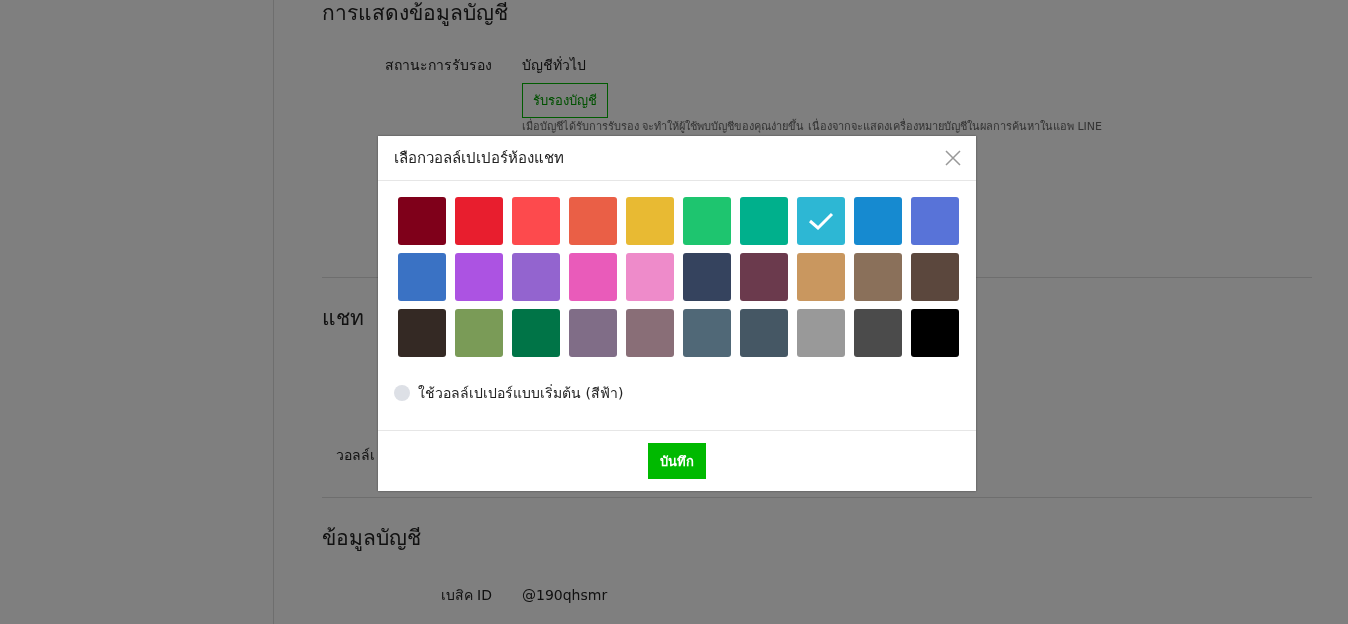  Describe the element at coordinates (372, 539) in the screenshot. I see `section-heading: ข้อมูลบัญชี` at that location.